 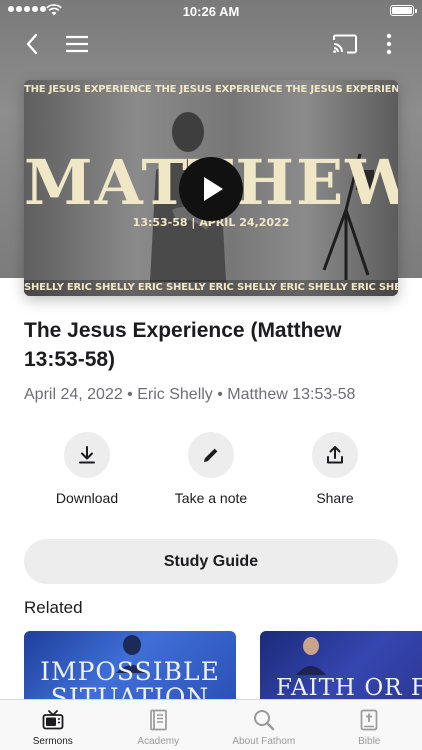 I want to click on menu-button, so click(x=77, y=44).